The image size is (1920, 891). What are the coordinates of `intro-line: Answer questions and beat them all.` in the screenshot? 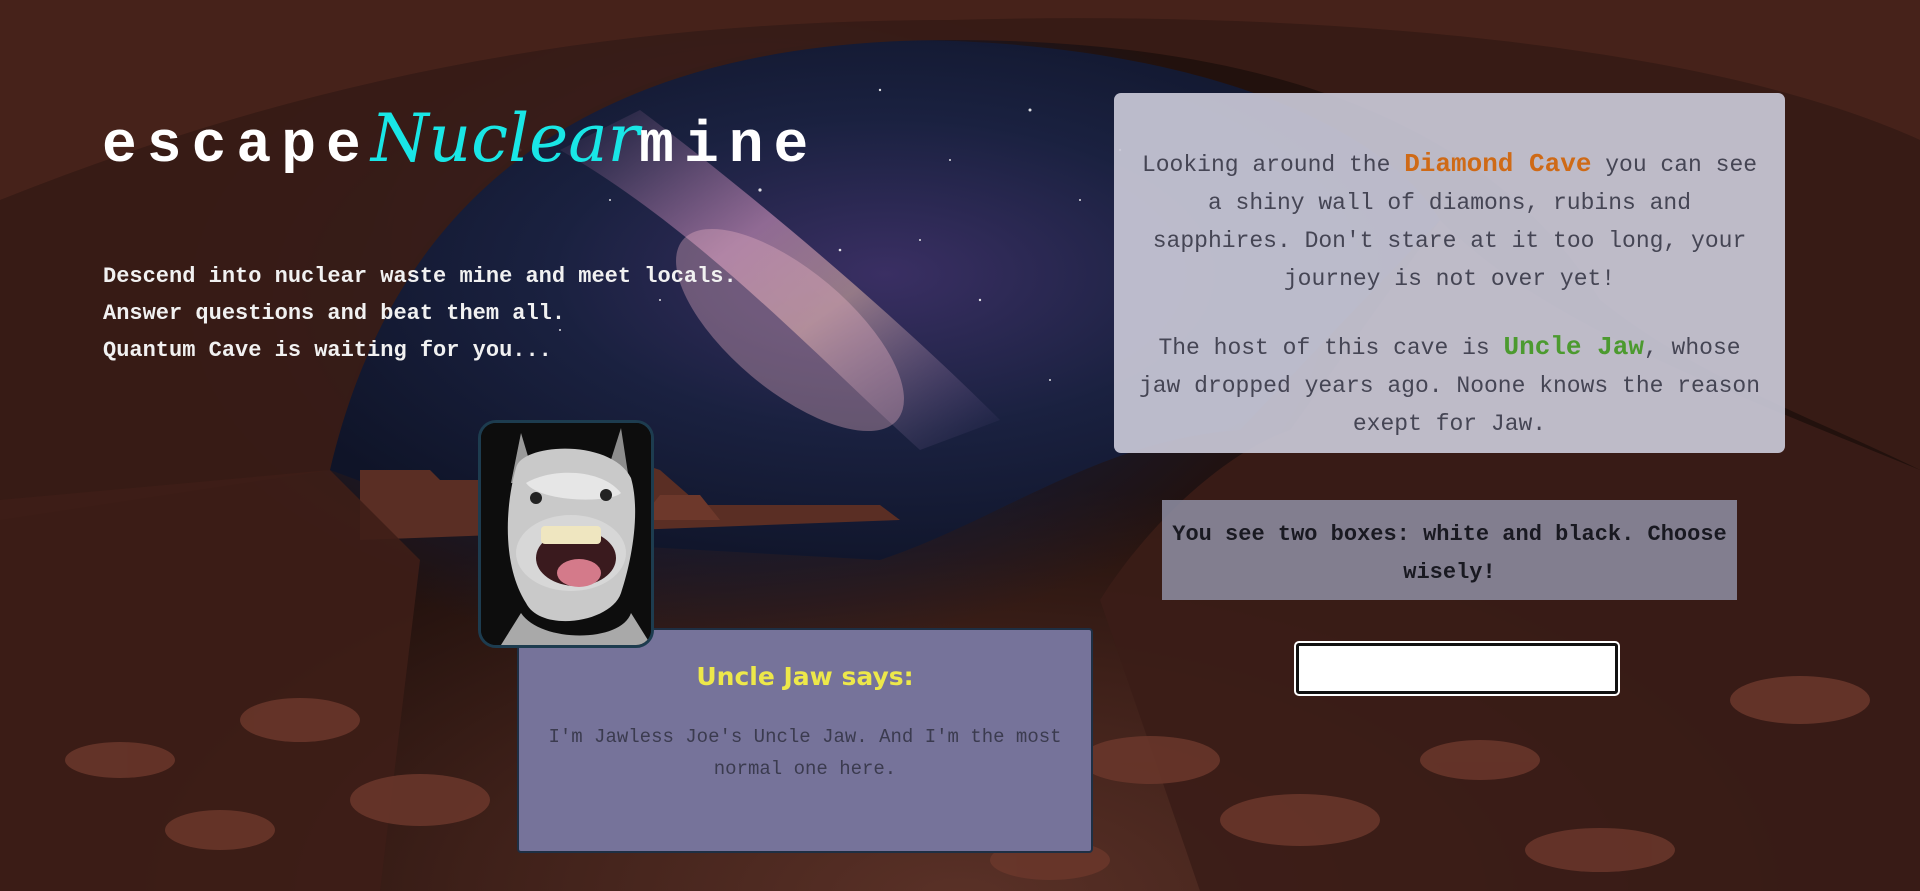 It's located at (334, 313).